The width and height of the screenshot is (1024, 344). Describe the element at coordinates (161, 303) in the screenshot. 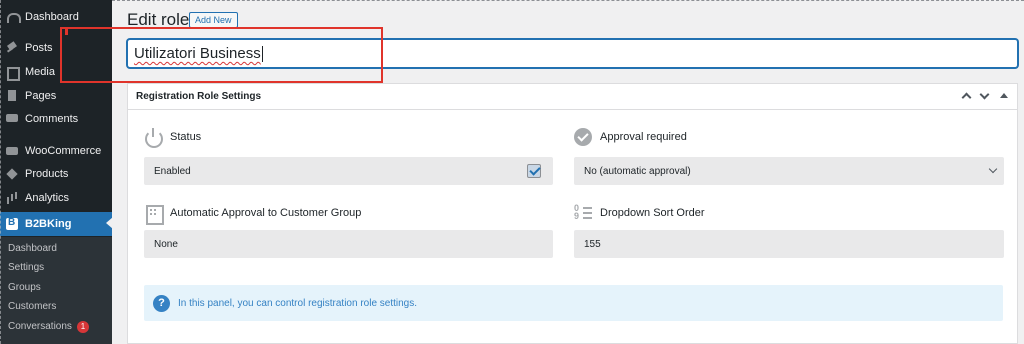

I see `question-icon: ?` at that location.